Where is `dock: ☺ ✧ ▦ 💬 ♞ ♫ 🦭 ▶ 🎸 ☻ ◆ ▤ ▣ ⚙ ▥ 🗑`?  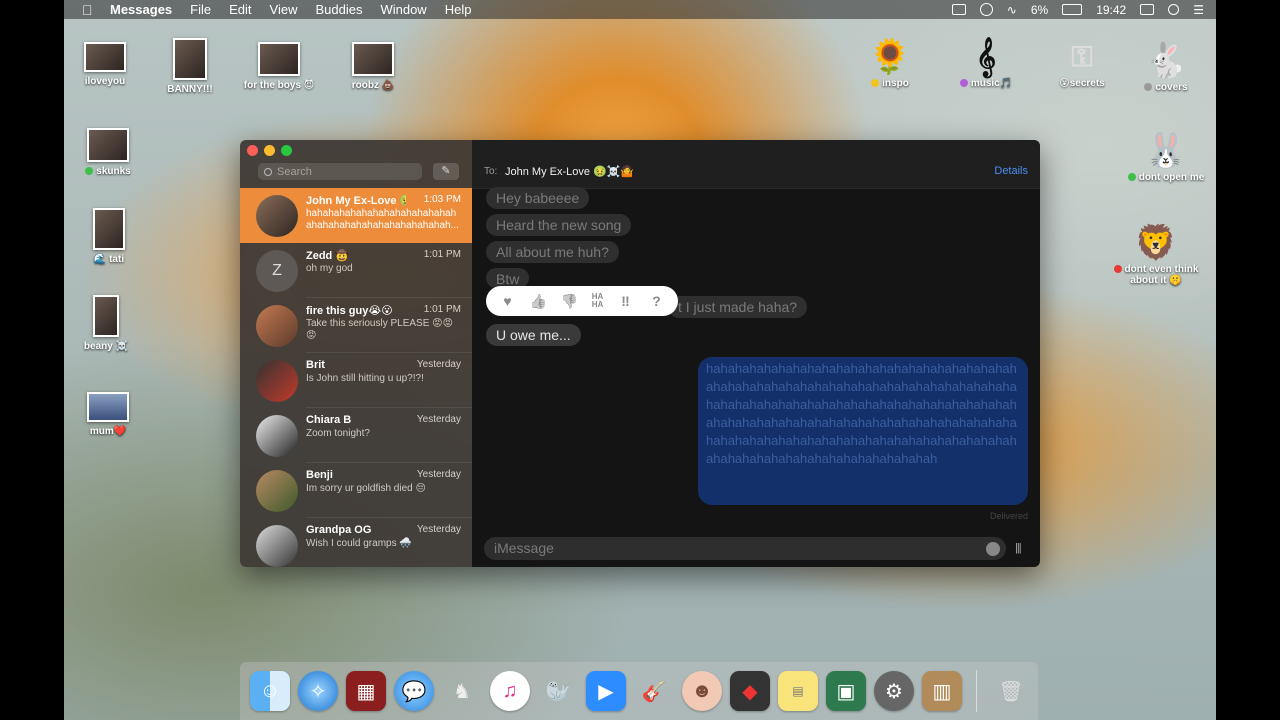 dock: ☺ ✧ ▦ 💬 ♞ ♫ 🦭 ▶ 🎸 ☻ ◆ ▤ ▣ ⚙ ▥ 🗑 is located at coordinates (639, 691).